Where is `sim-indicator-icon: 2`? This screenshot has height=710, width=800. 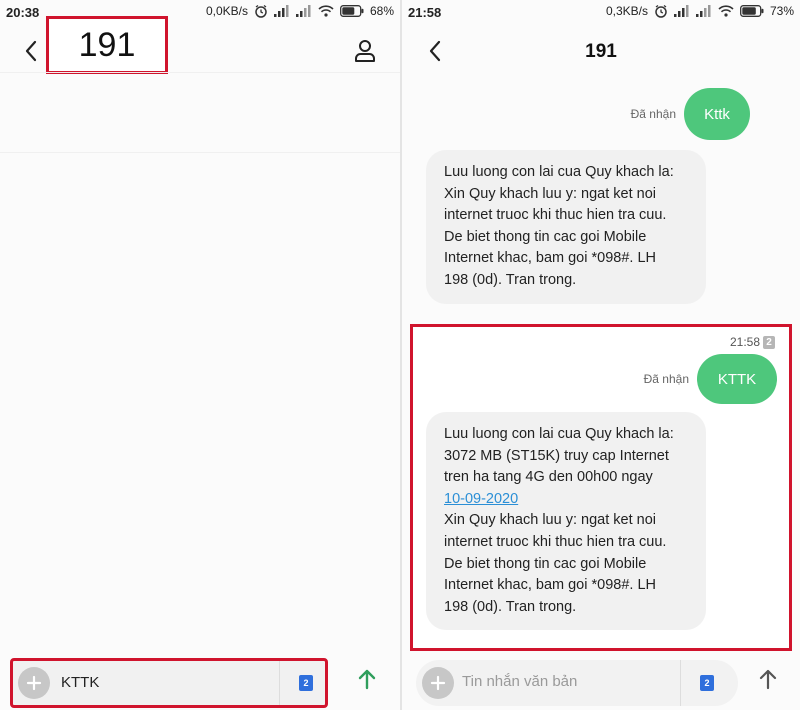
sim-indicator-icon: 2 is located at coordinates (769, 342).